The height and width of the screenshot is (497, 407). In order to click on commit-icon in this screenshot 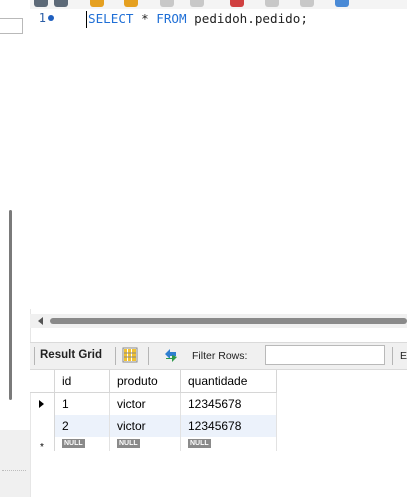, I will do `click(272, 3)`.